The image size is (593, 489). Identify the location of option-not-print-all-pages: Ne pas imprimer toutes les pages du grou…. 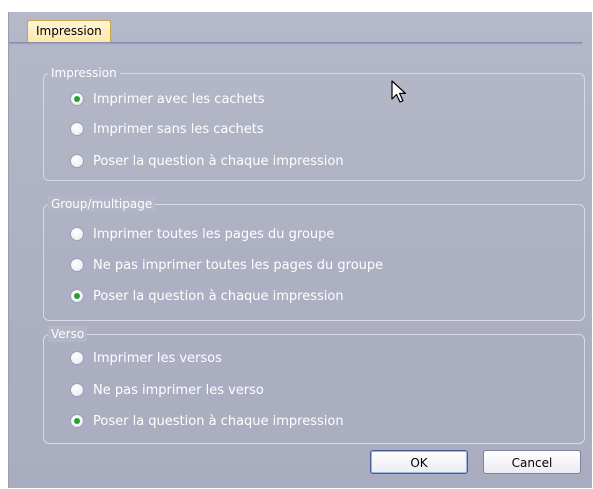
(226, 265).